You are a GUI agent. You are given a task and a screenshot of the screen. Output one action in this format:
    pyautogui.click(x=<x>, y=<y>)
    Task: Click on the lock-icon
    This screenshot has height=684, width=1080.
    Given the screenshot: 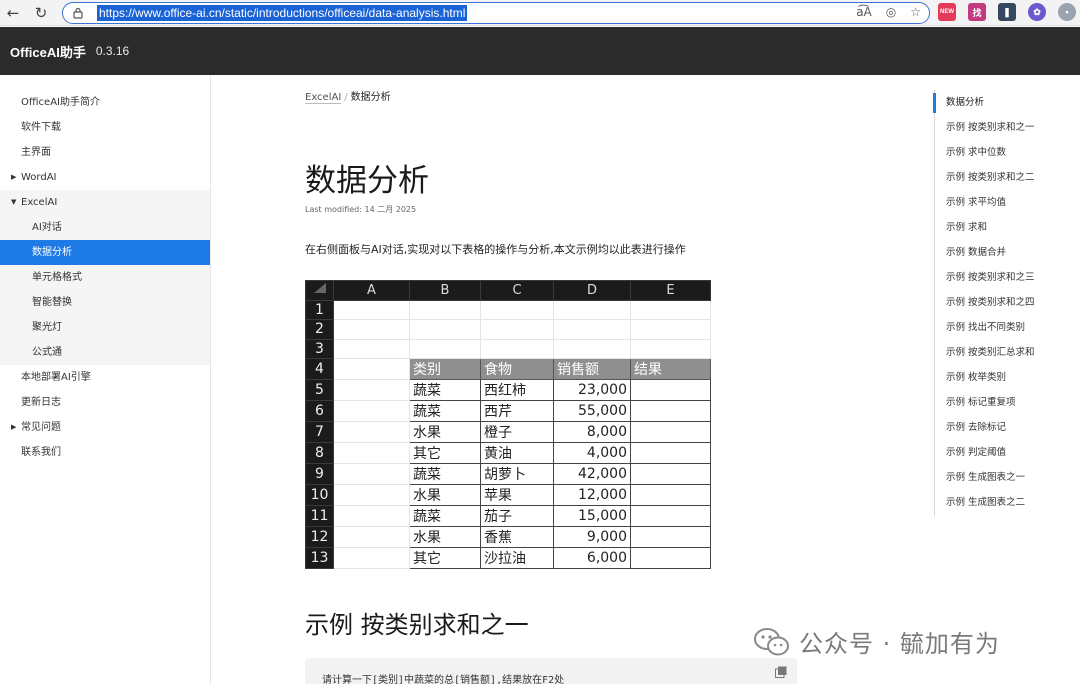 What is the action you would take?
    pyautogui.click(x=78, y=13)
    